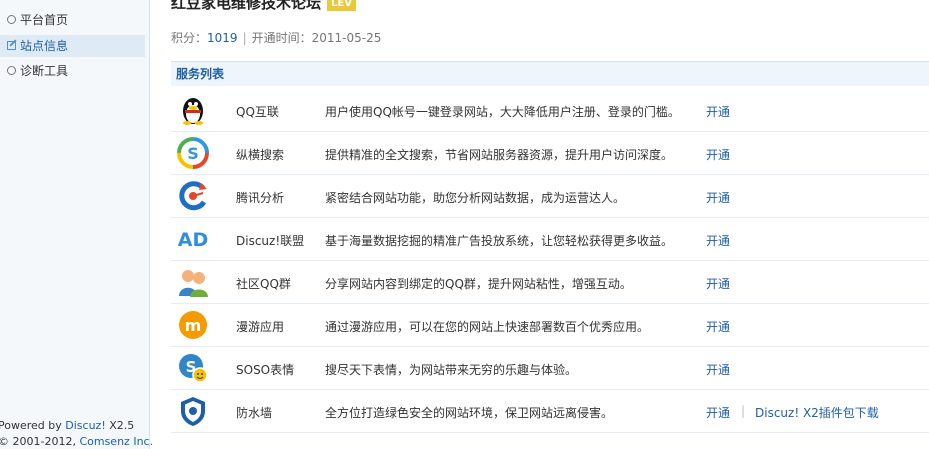 The height and width of the screenshot is (449, 929). I want to click on service-description: 分享网站内容到绑定的QQ群，提升网站粘性，增强互动。, so click(478, 284).